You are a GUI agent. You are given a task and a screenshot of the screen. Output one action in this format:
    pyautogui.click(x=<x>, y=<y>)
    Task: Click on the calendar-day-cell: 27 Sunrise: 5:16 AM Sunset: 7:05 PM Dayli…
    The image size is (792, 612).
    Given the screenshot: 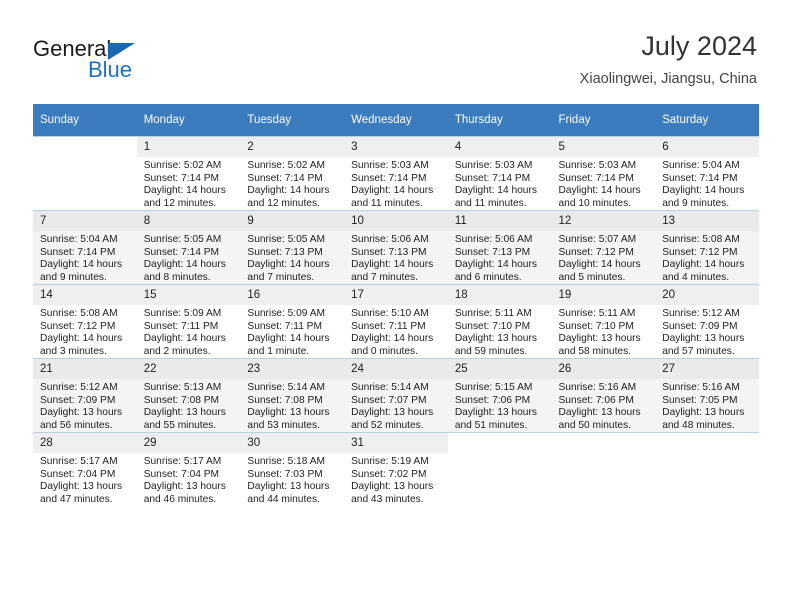 What is the action you would take?
    pyautogui.click(x=707, y=395)
    